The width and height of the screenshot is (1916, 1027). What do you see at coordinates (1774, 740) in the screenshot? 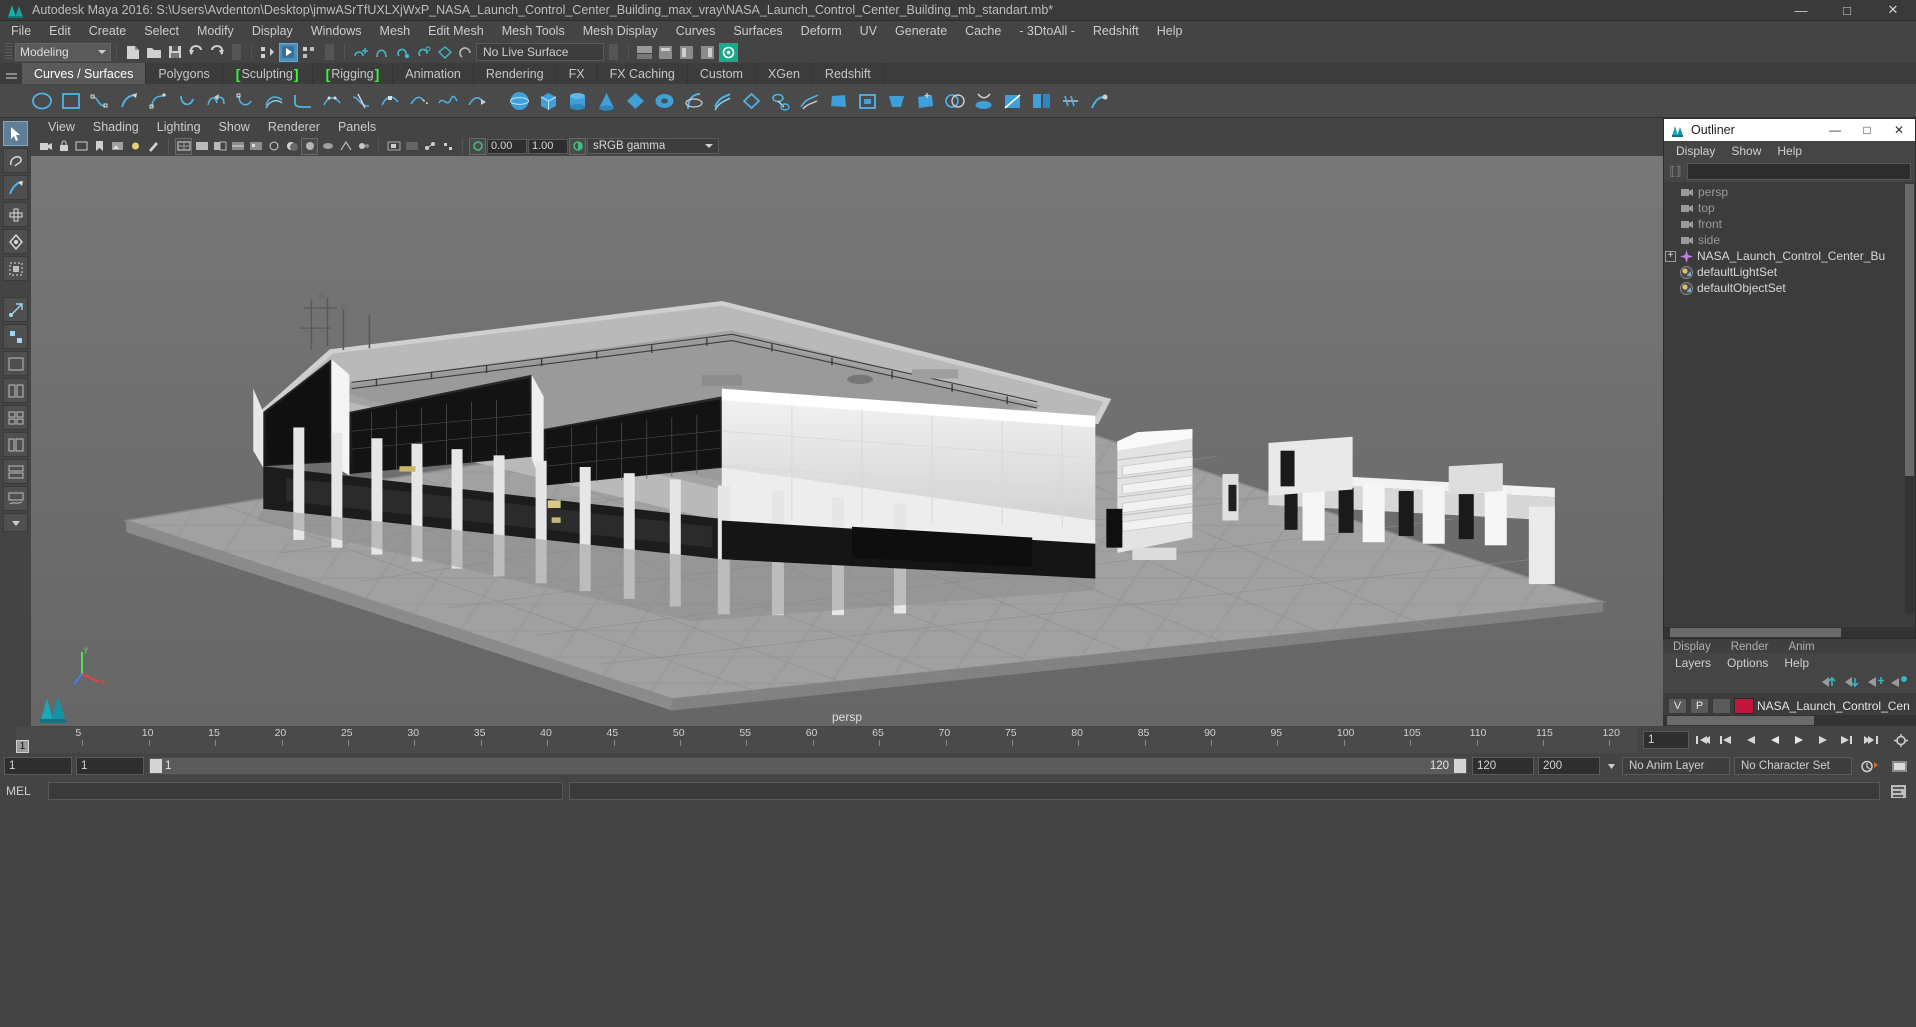
I see `play-backwards-button` at bounding box center [1774, 740].